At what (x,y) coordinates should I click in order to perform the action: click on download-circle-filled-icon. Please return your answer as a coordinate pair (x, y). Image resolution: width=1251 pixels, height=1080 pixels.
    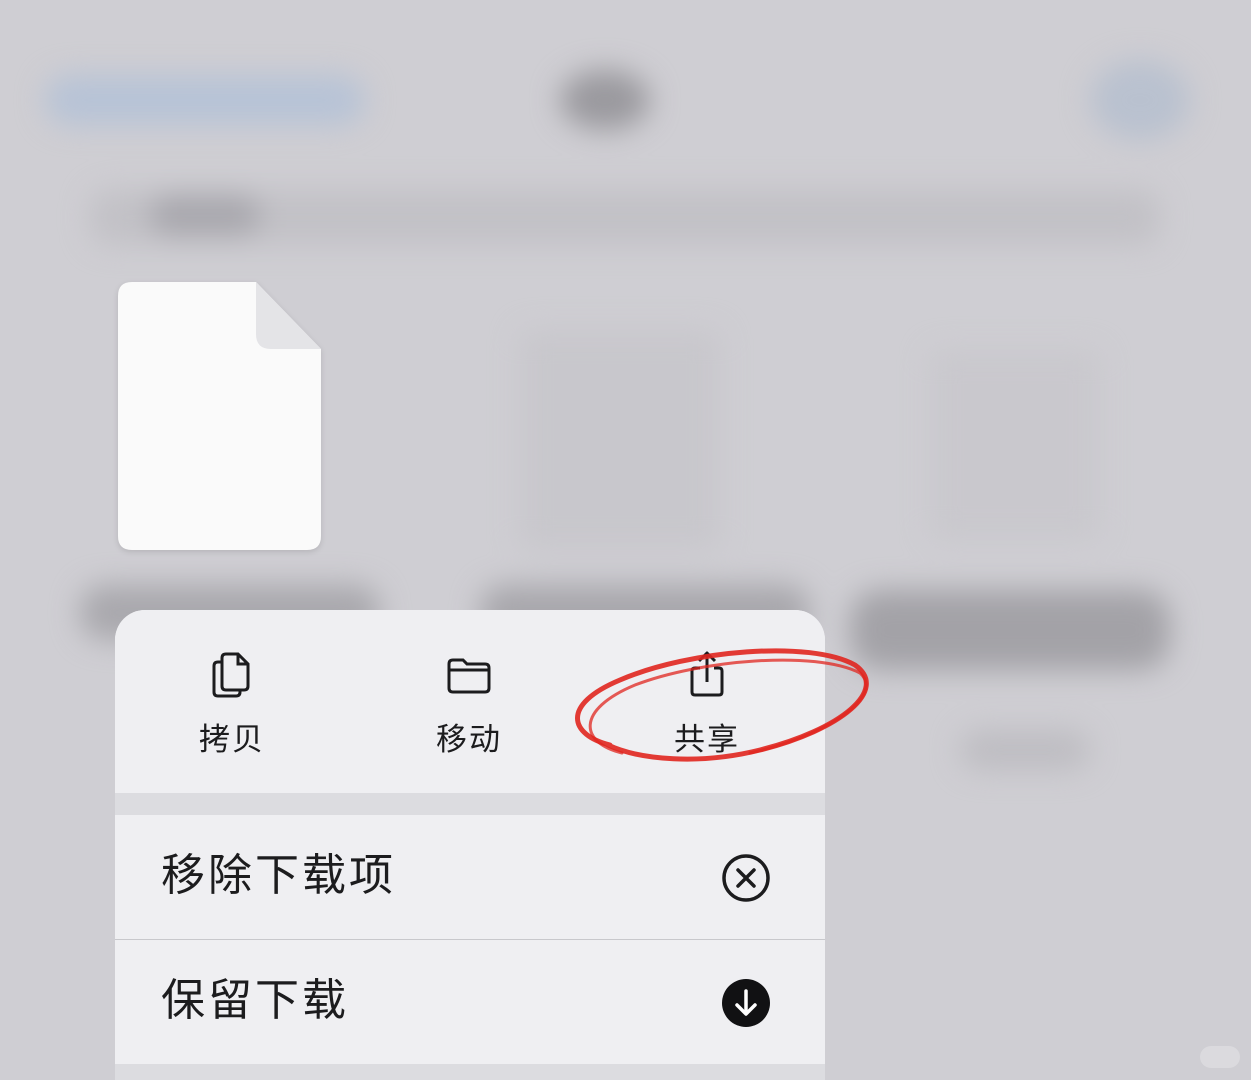
    Looking at the image, I should click on (746, 1003).